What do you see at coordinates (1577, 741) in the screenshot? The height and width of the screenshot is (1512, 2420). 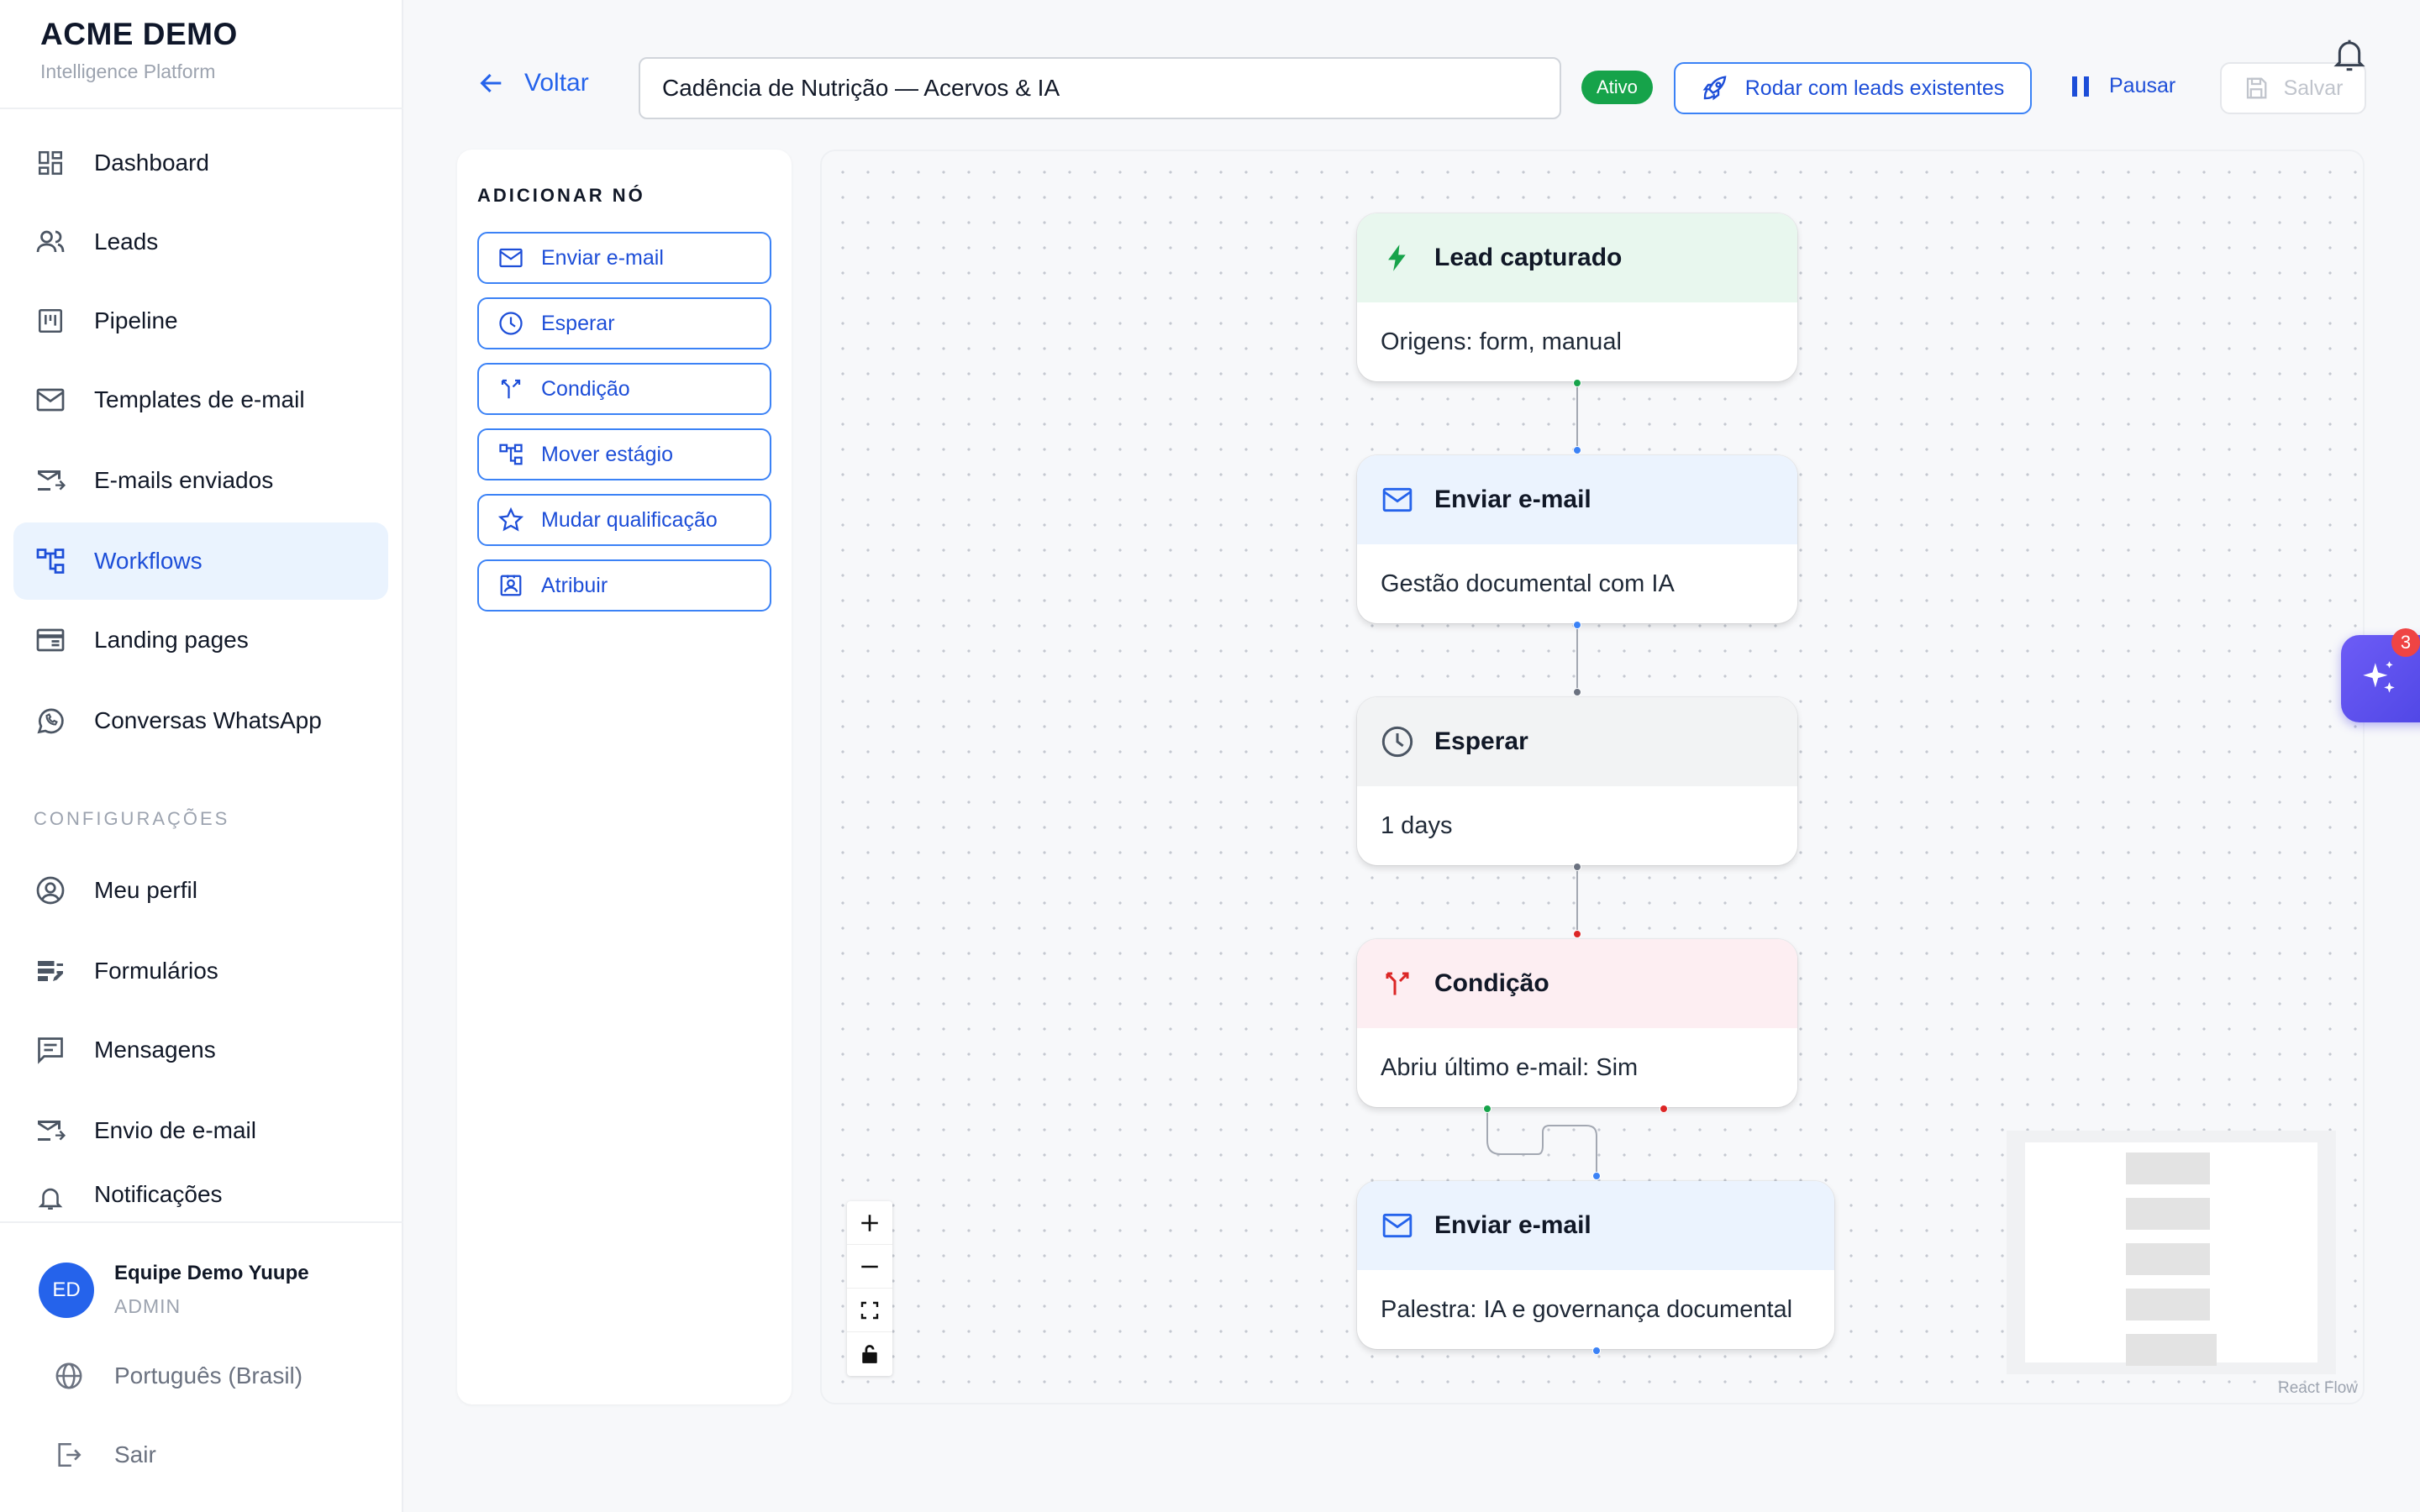 I see `node-header: Esperar` at bounding box center [1577, 741].